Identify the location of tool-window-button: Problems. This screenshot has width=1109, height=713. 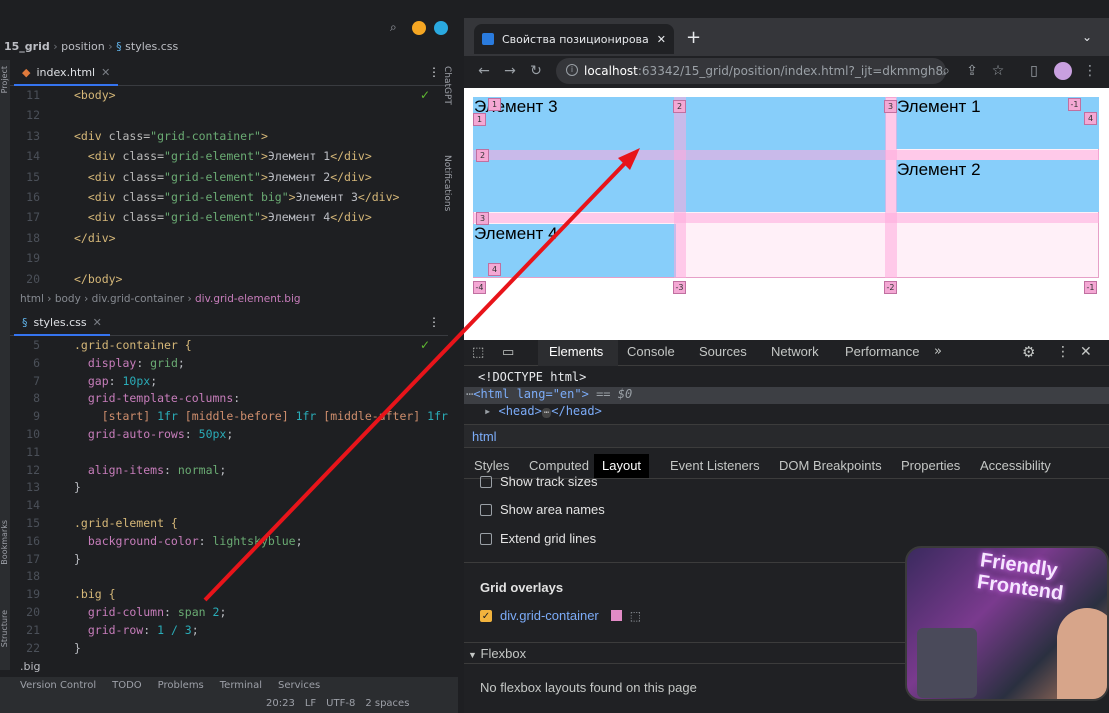
(181, 685).